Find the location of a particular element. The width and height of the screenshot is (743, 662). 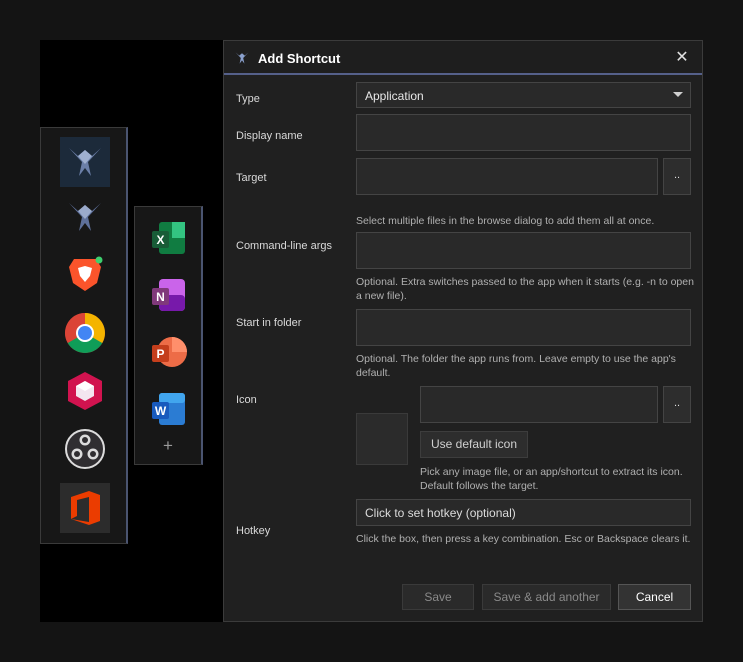

add-app-button: + is located at coordinates (168, 446).